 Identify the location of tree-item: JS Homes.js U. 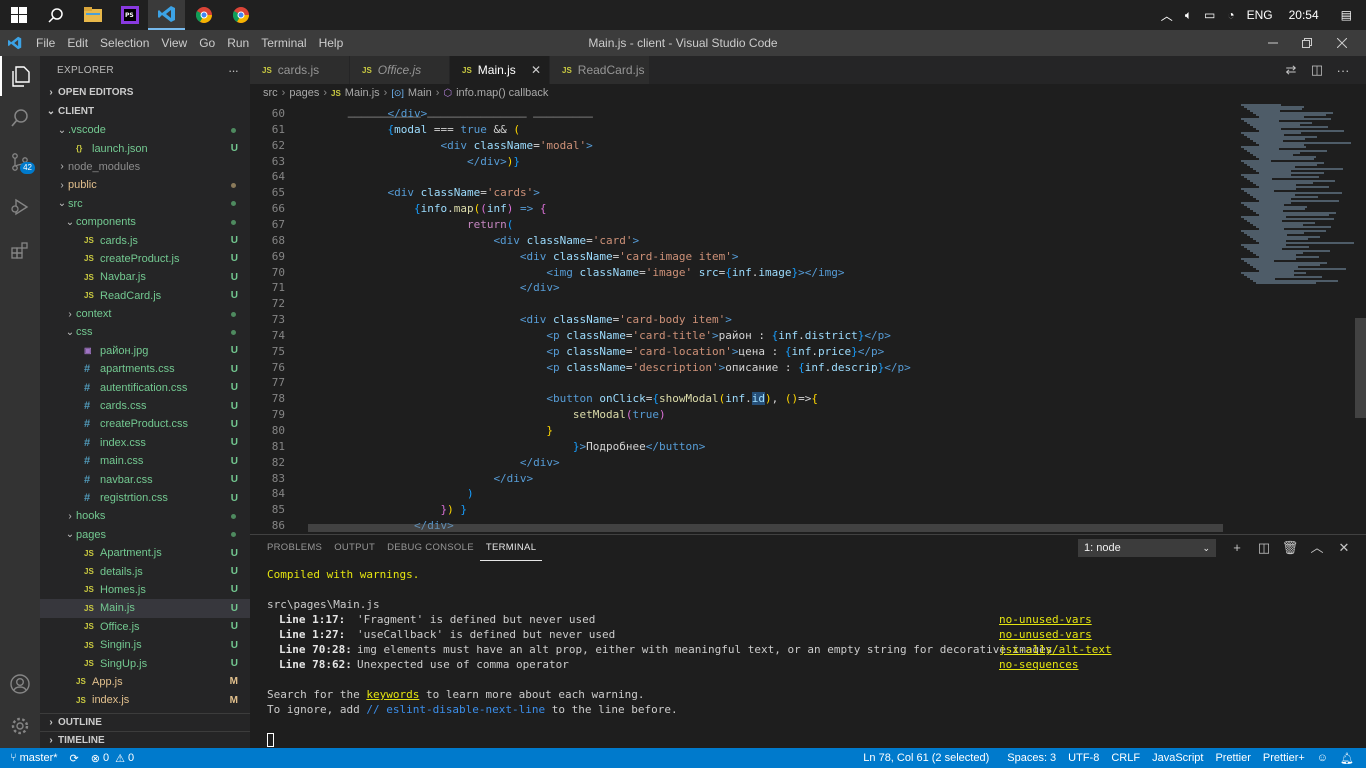
(145, 590).